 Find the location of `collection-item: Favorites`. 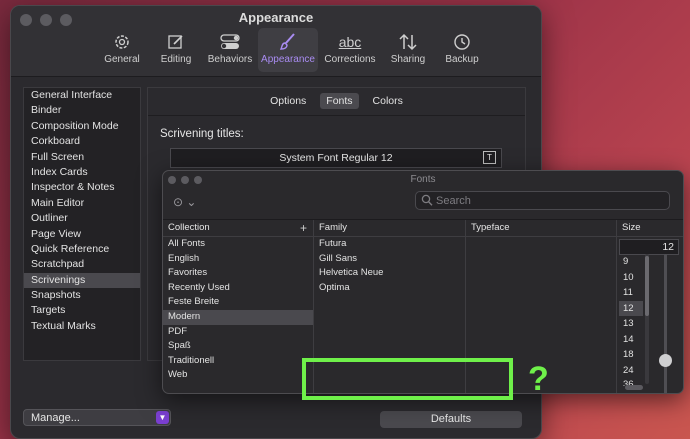

collection-item: Favorites is located at coordinates (238, 273).